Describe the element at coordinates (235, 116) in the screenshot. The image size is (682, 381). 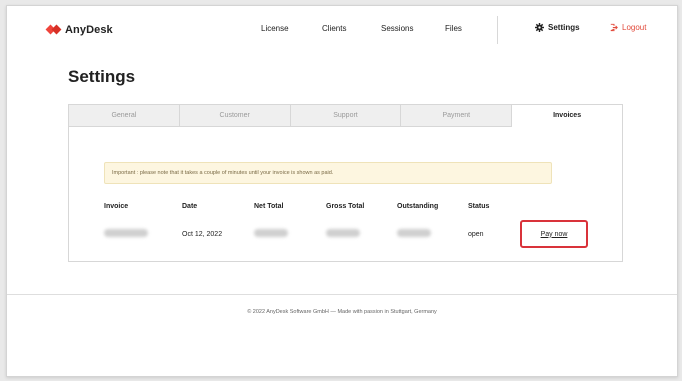
I see `tab-customer: Customer` at that location.